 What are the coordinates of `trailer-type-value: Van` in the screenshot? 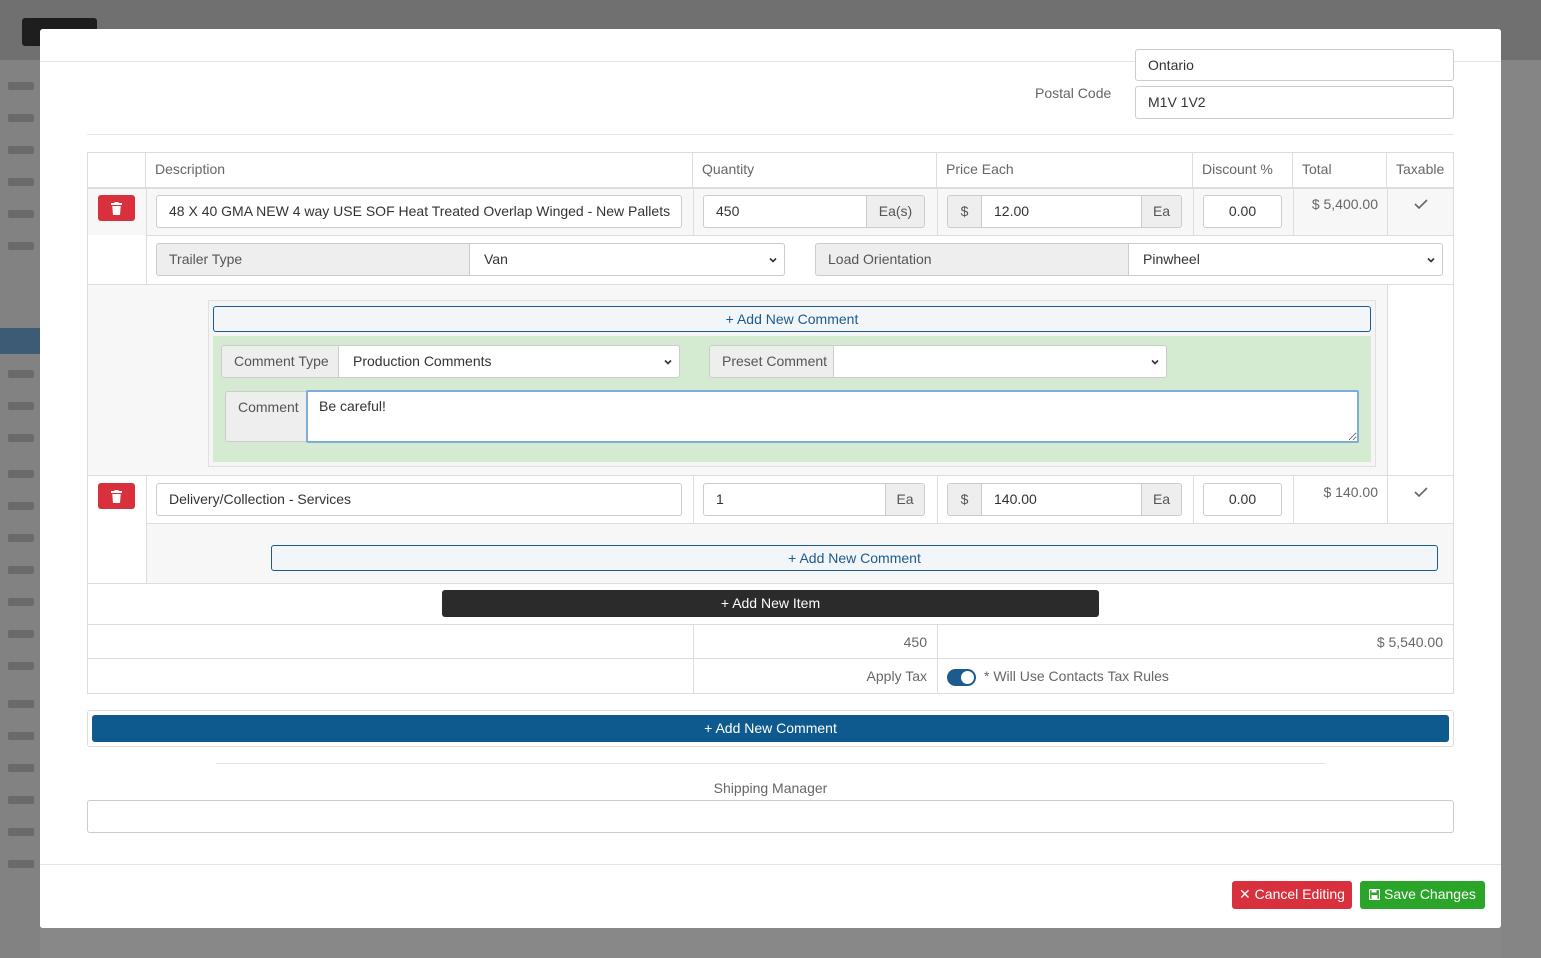 It's located at (496, 259).